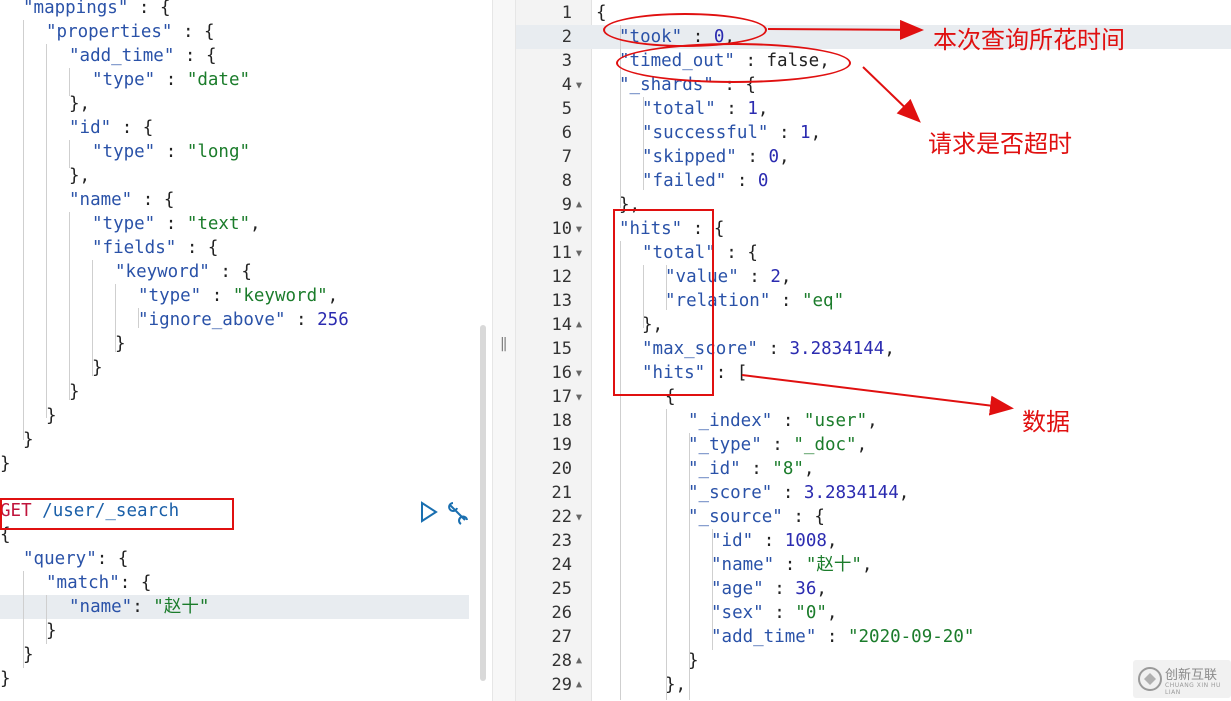 The height and width of the screenshot is (701, 1231). What do you see at coordinates (1046, 422) in the screenshot?
I see `hits-annotation-label: 数据` at bounding box center [1046, 422].